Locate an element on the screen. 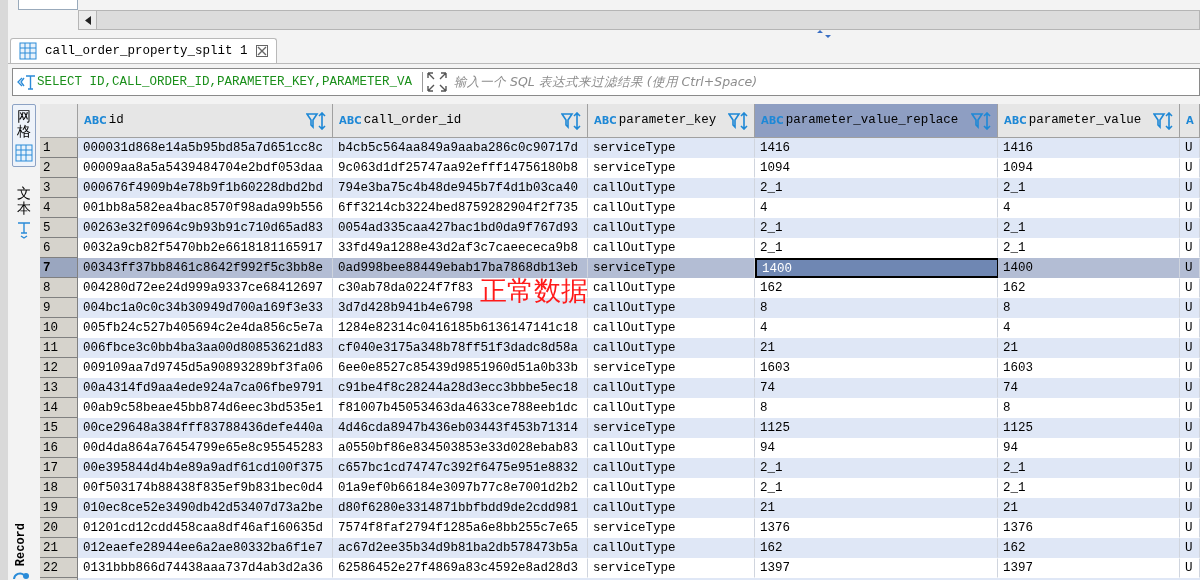  expand-icon is located at coordinates (437, 82).